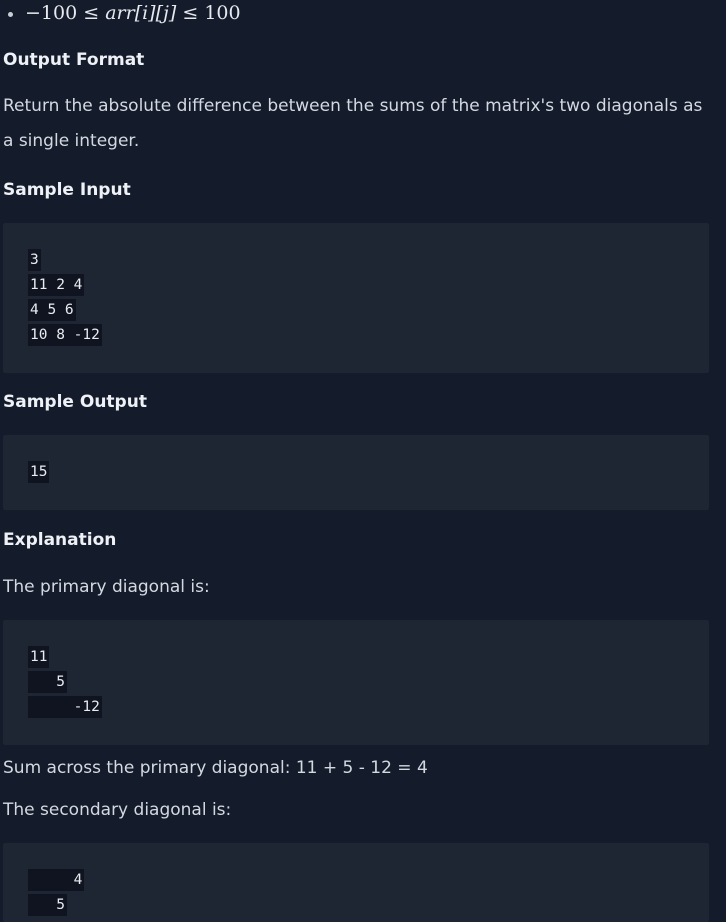 This screenshot has width=726, height=922. Describe the element at coordinates (117, 810) in the screenshot. I see `secondary-diagonal-intro: The secondary diagonal is:` at that location.